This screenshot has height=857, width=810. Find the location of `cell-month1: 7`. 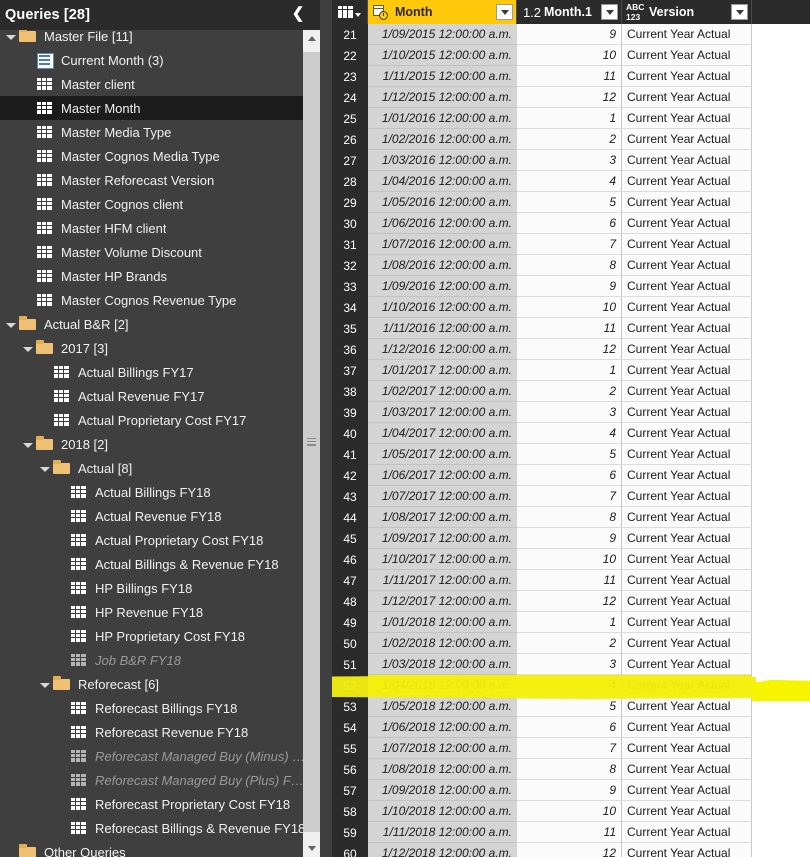

cell-month1: 7 is located at coordinates (569, 496).